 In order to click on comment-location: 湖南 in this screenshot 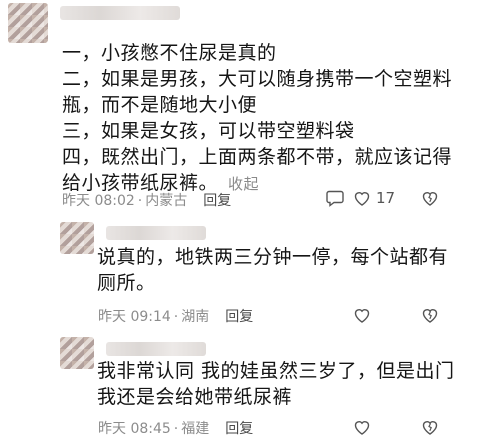, I will do `click(195, 317)`.